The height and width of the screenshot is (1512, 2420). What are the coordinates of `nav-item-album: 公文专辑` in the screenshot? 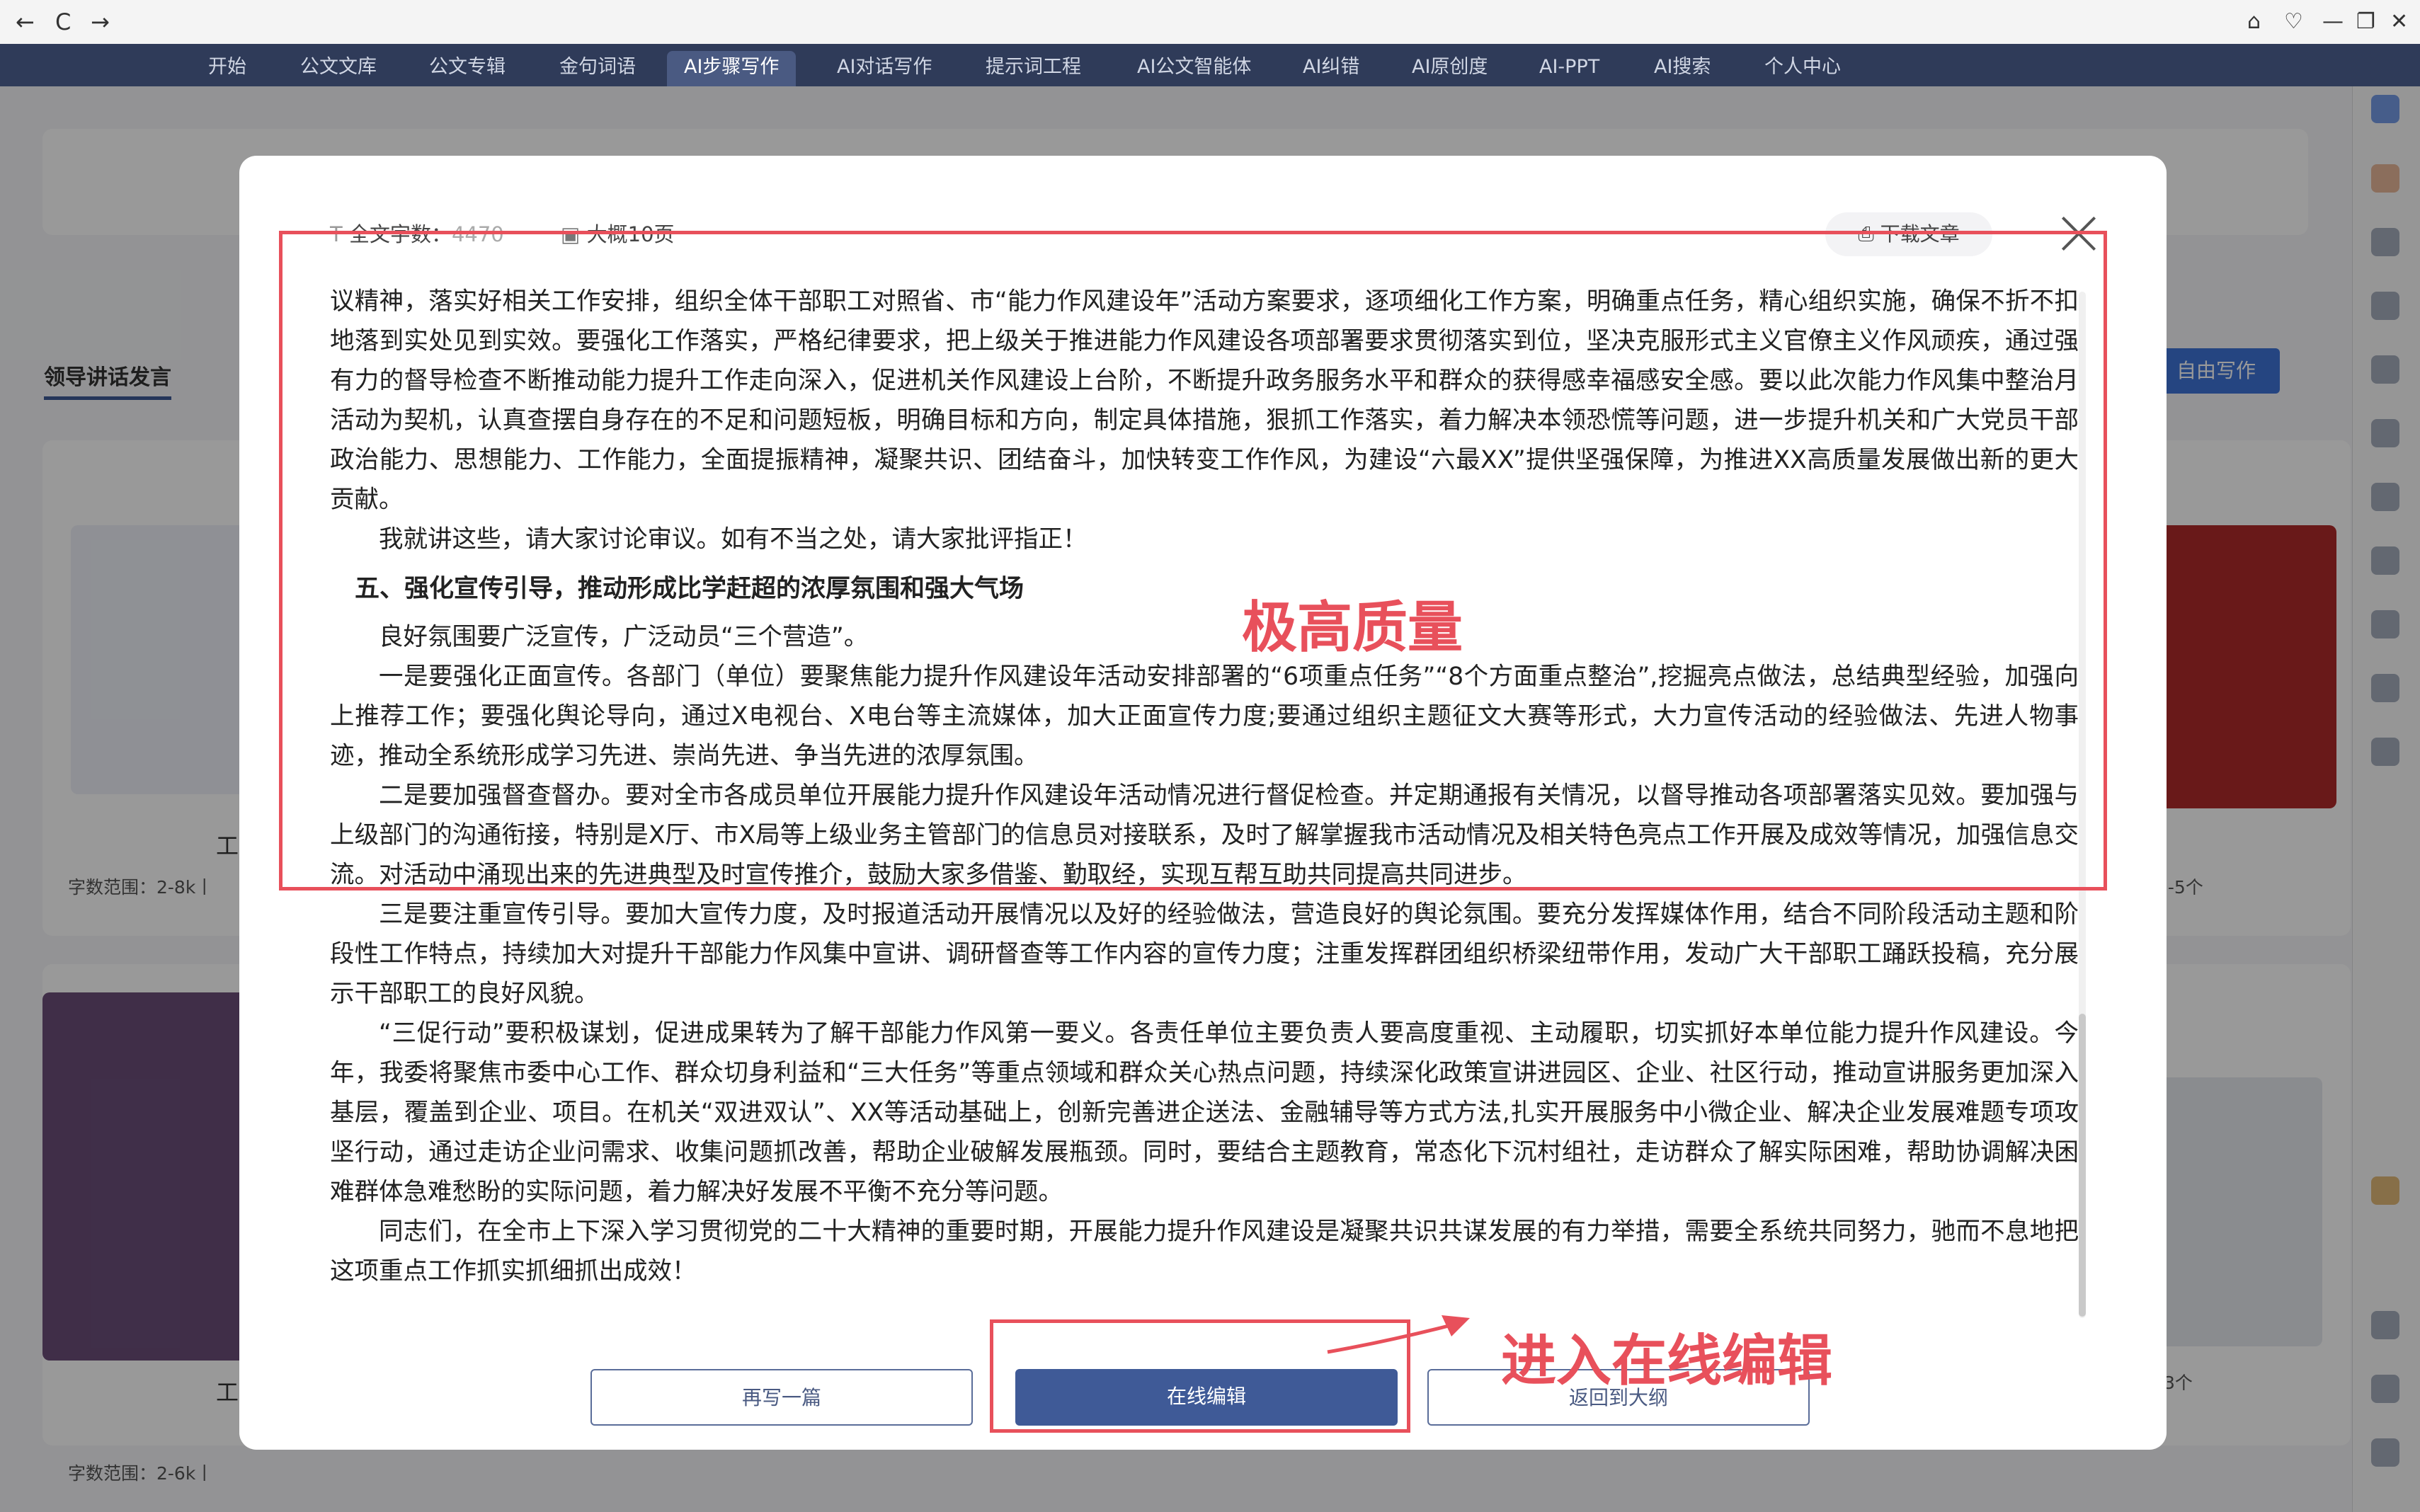 It's located at (467, 68).